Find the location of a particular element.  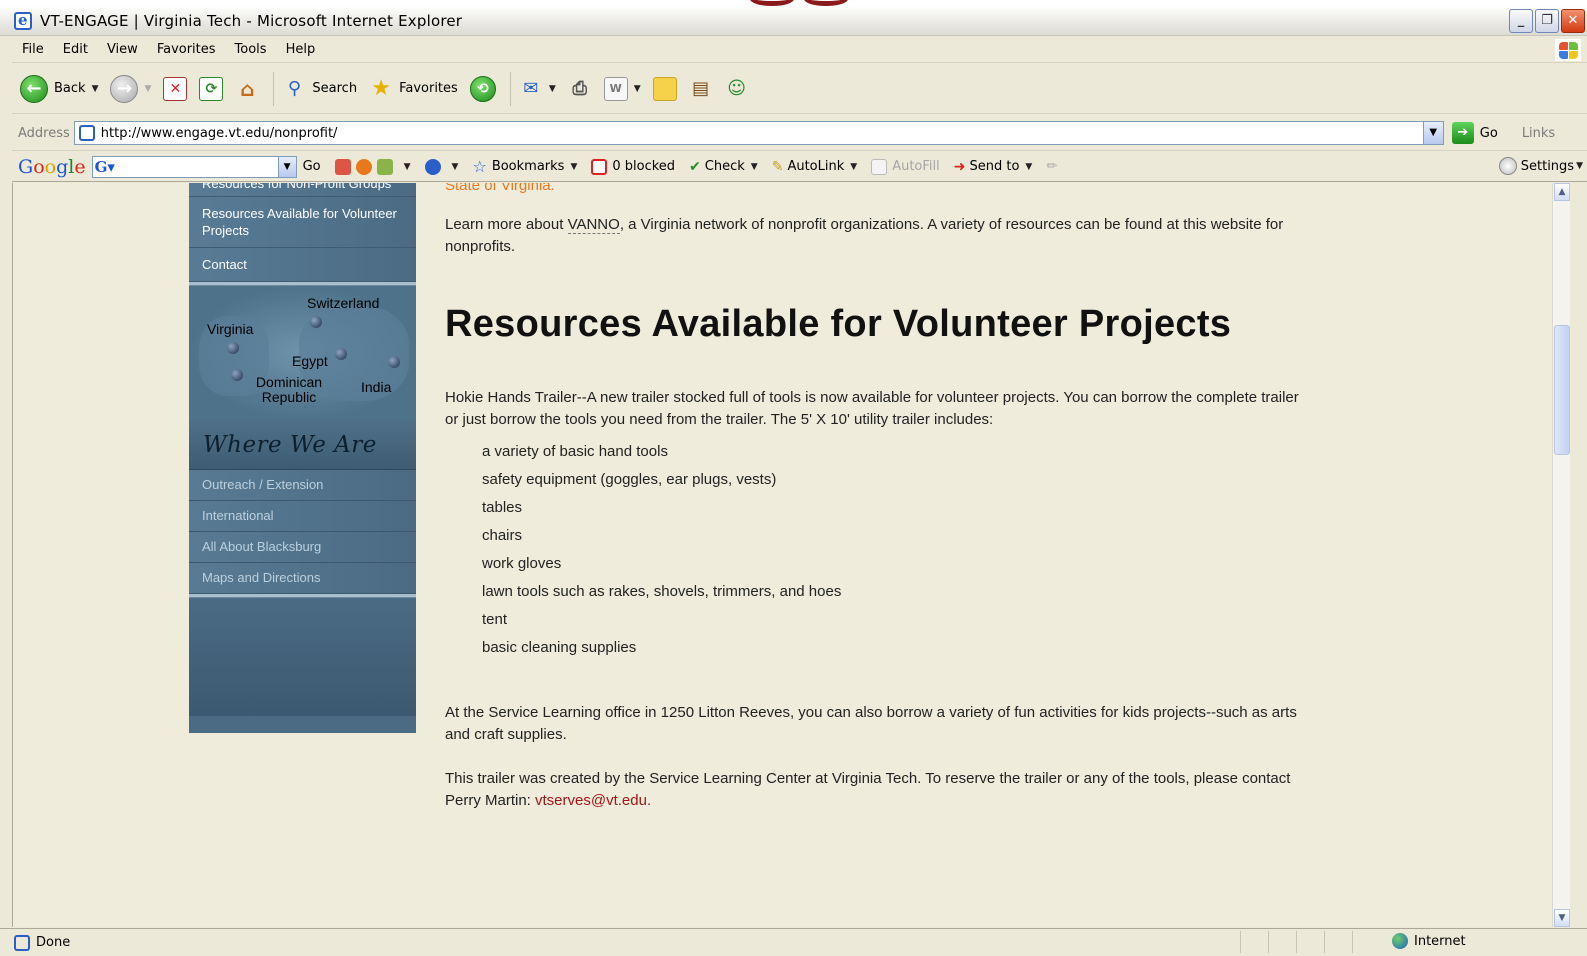

history-button: ⟲ is located at coordinates (482, 88).